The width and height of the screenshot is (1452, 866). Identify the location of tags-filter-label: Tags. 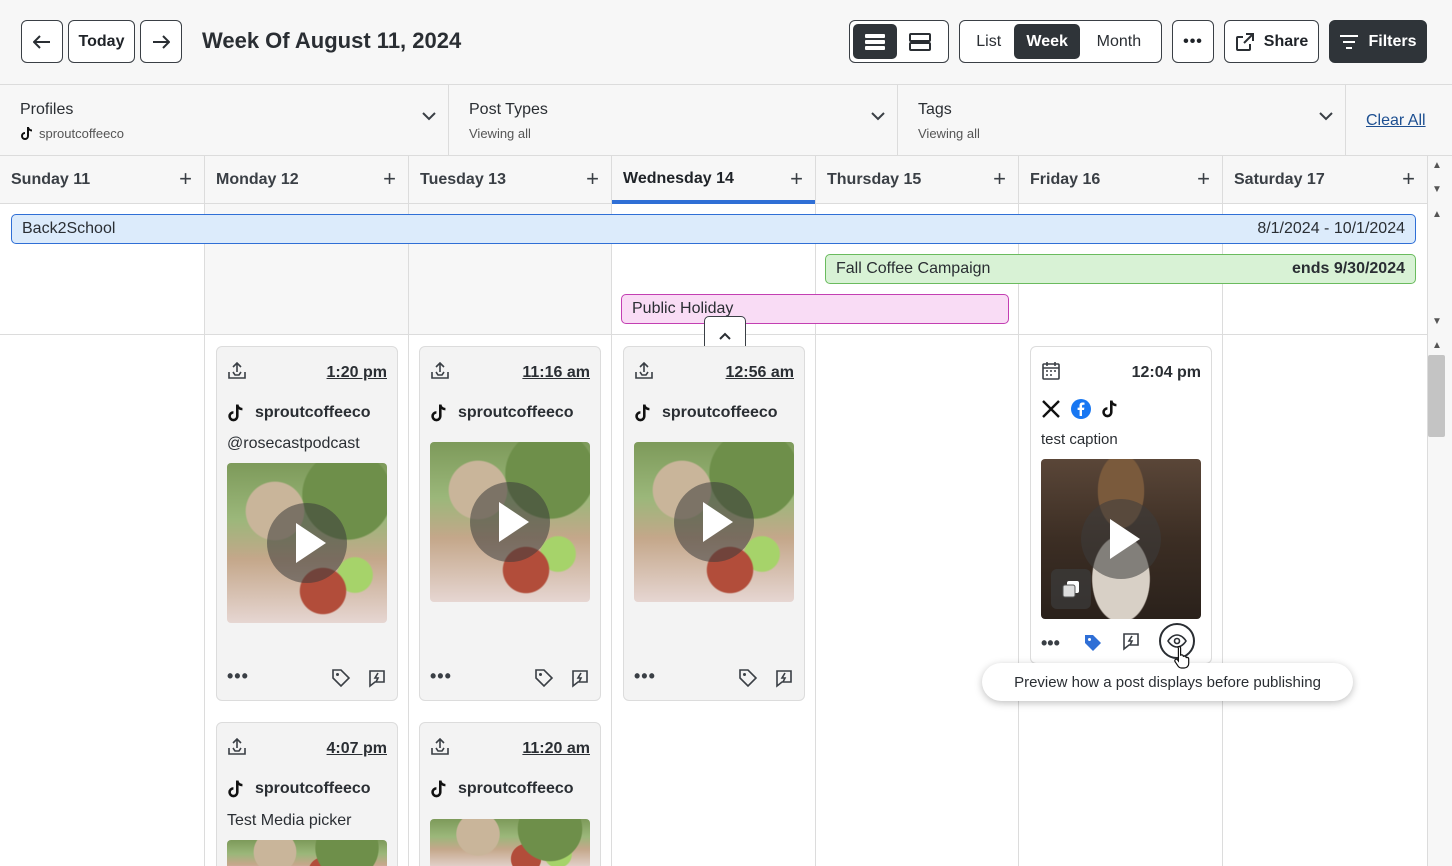
(935, 109).